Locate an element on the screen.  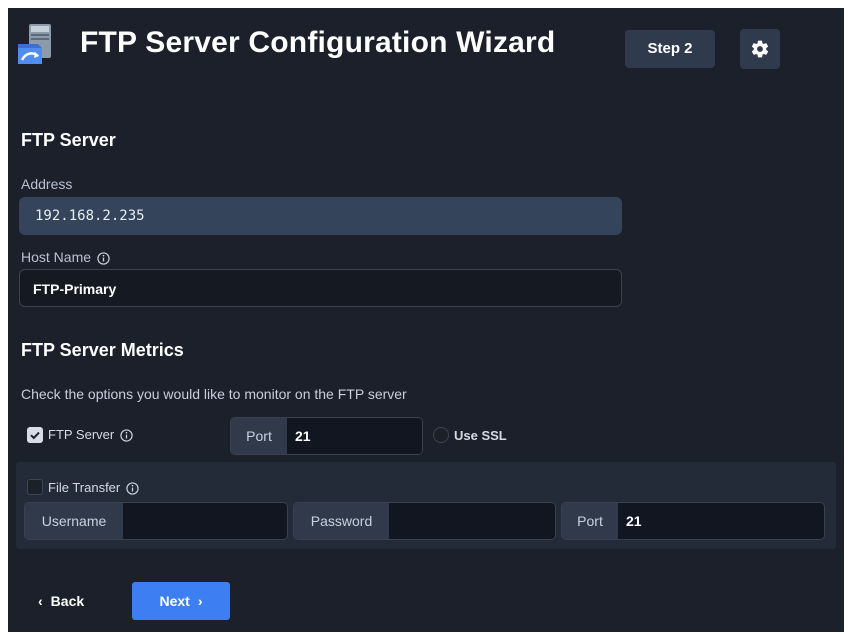
address-field: 192.168.2.235 is located at coordinates (320, 216).